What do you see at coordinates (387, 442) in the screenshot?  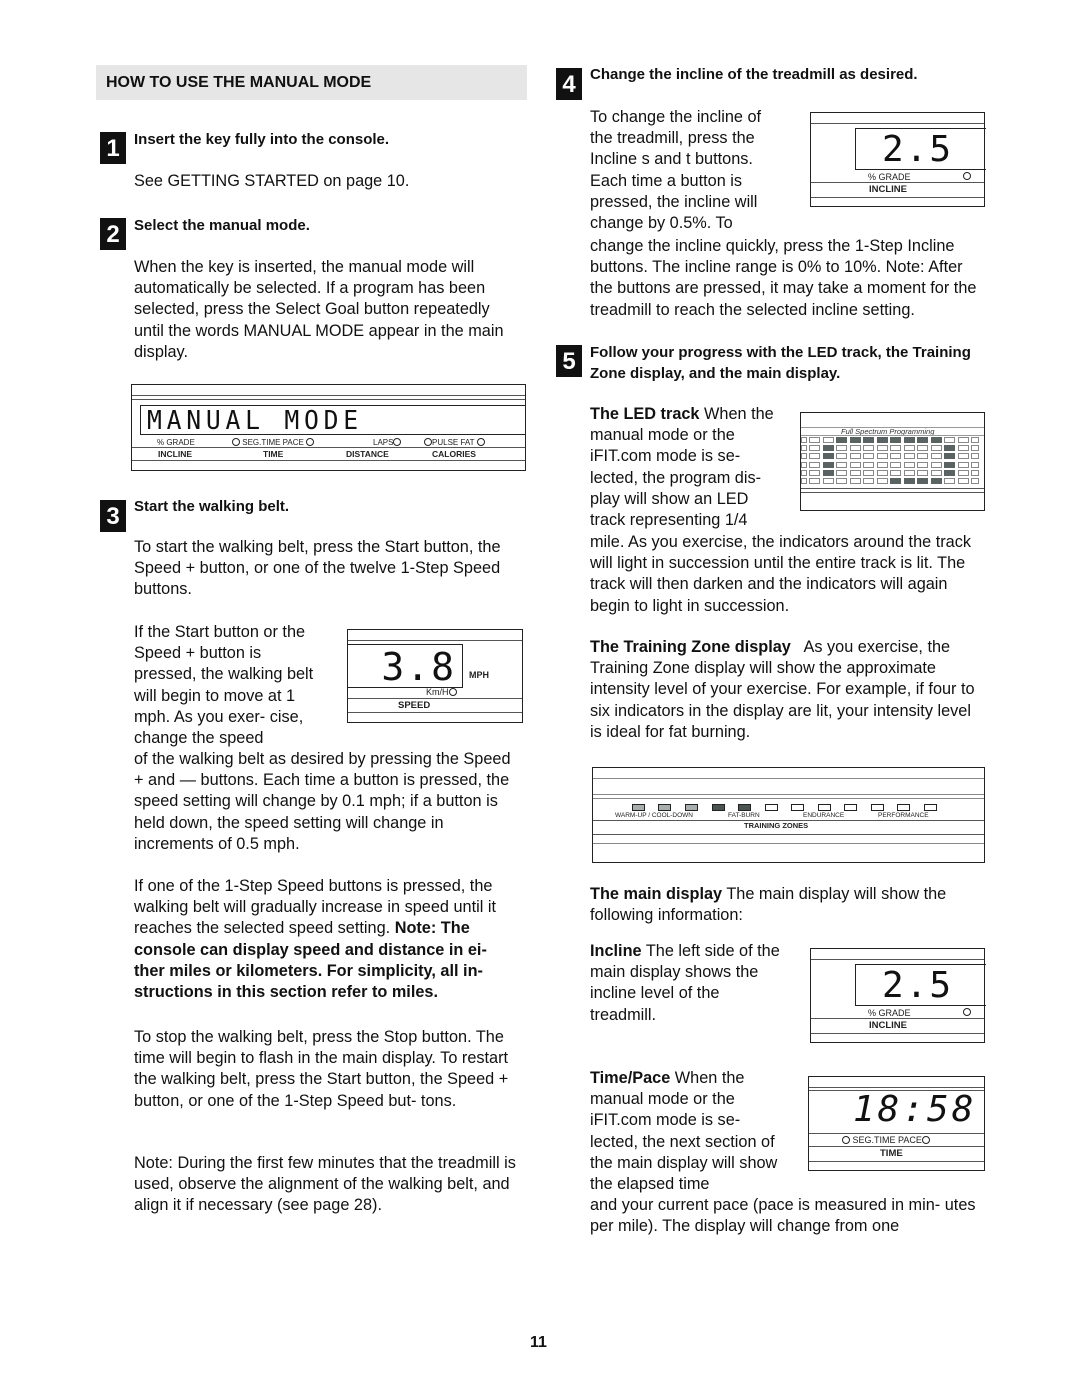 I see `laps-label: LAPS` at bounding box center [387, 442].